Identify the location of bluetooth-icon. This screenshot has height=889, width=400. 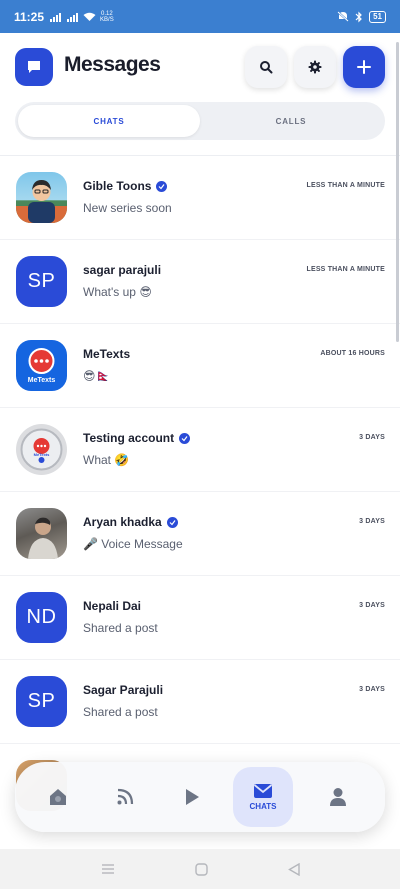
(358, 16).